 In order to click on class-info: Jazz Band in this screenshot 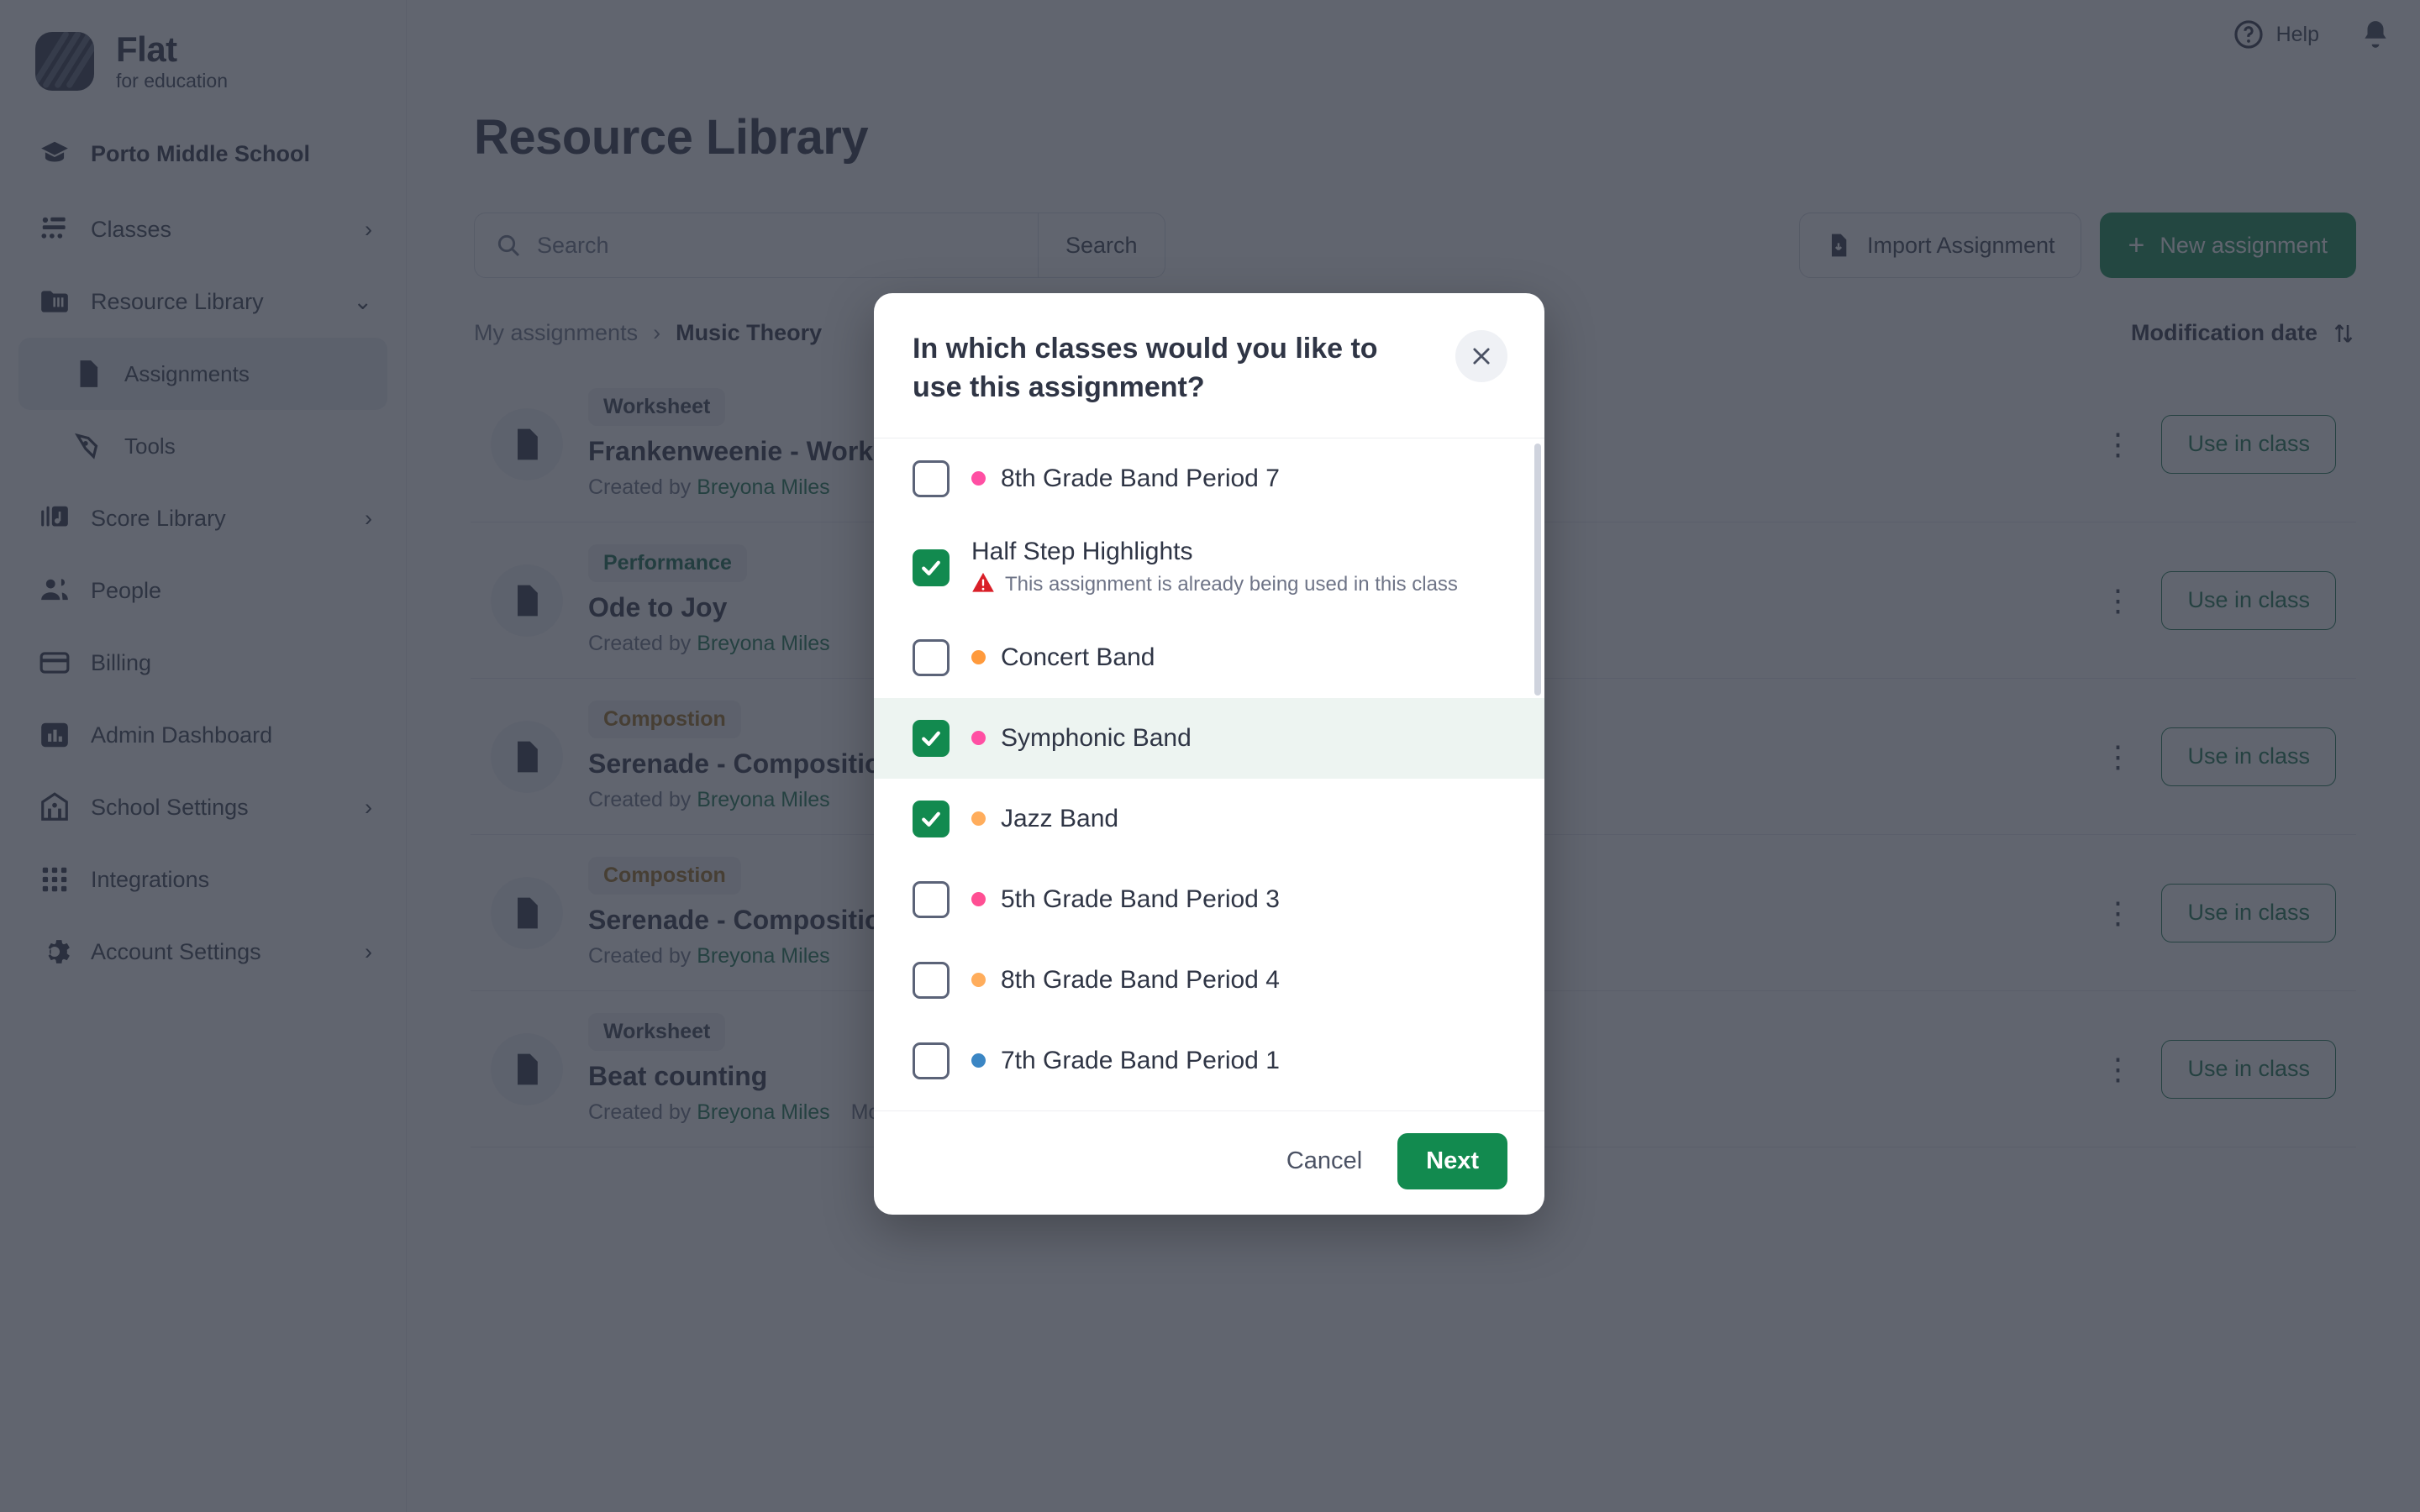, I will do `click(1044, 819)`.